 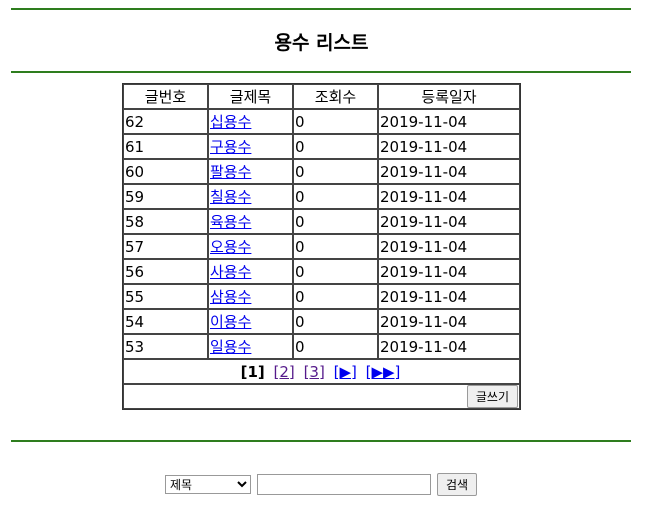 I want to click on post-title-cell: 십용수, so click(x=250, y=121).